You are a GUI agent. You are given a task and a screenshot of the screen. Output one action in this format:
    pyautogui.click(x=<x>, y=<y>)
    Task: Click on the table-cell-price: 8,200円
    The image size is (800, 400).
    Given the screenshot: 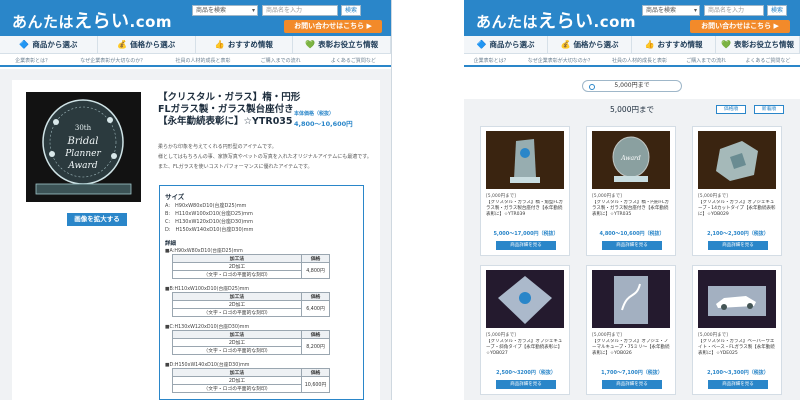 What is the action you would take?
    pyautogui.click(x=315, y=346)
    